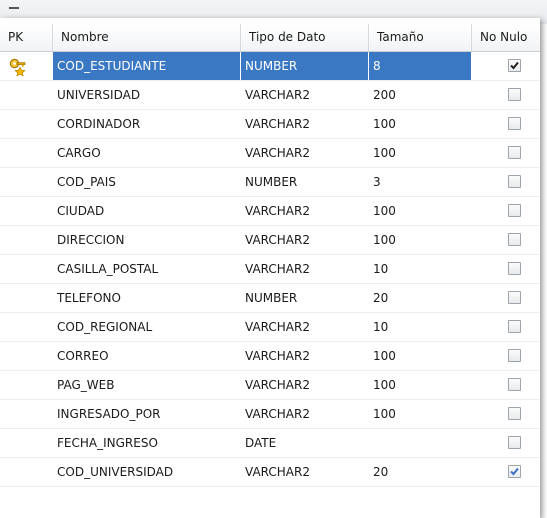  I want to click on column-header-tamano: Tamaño, so click(420, 37).